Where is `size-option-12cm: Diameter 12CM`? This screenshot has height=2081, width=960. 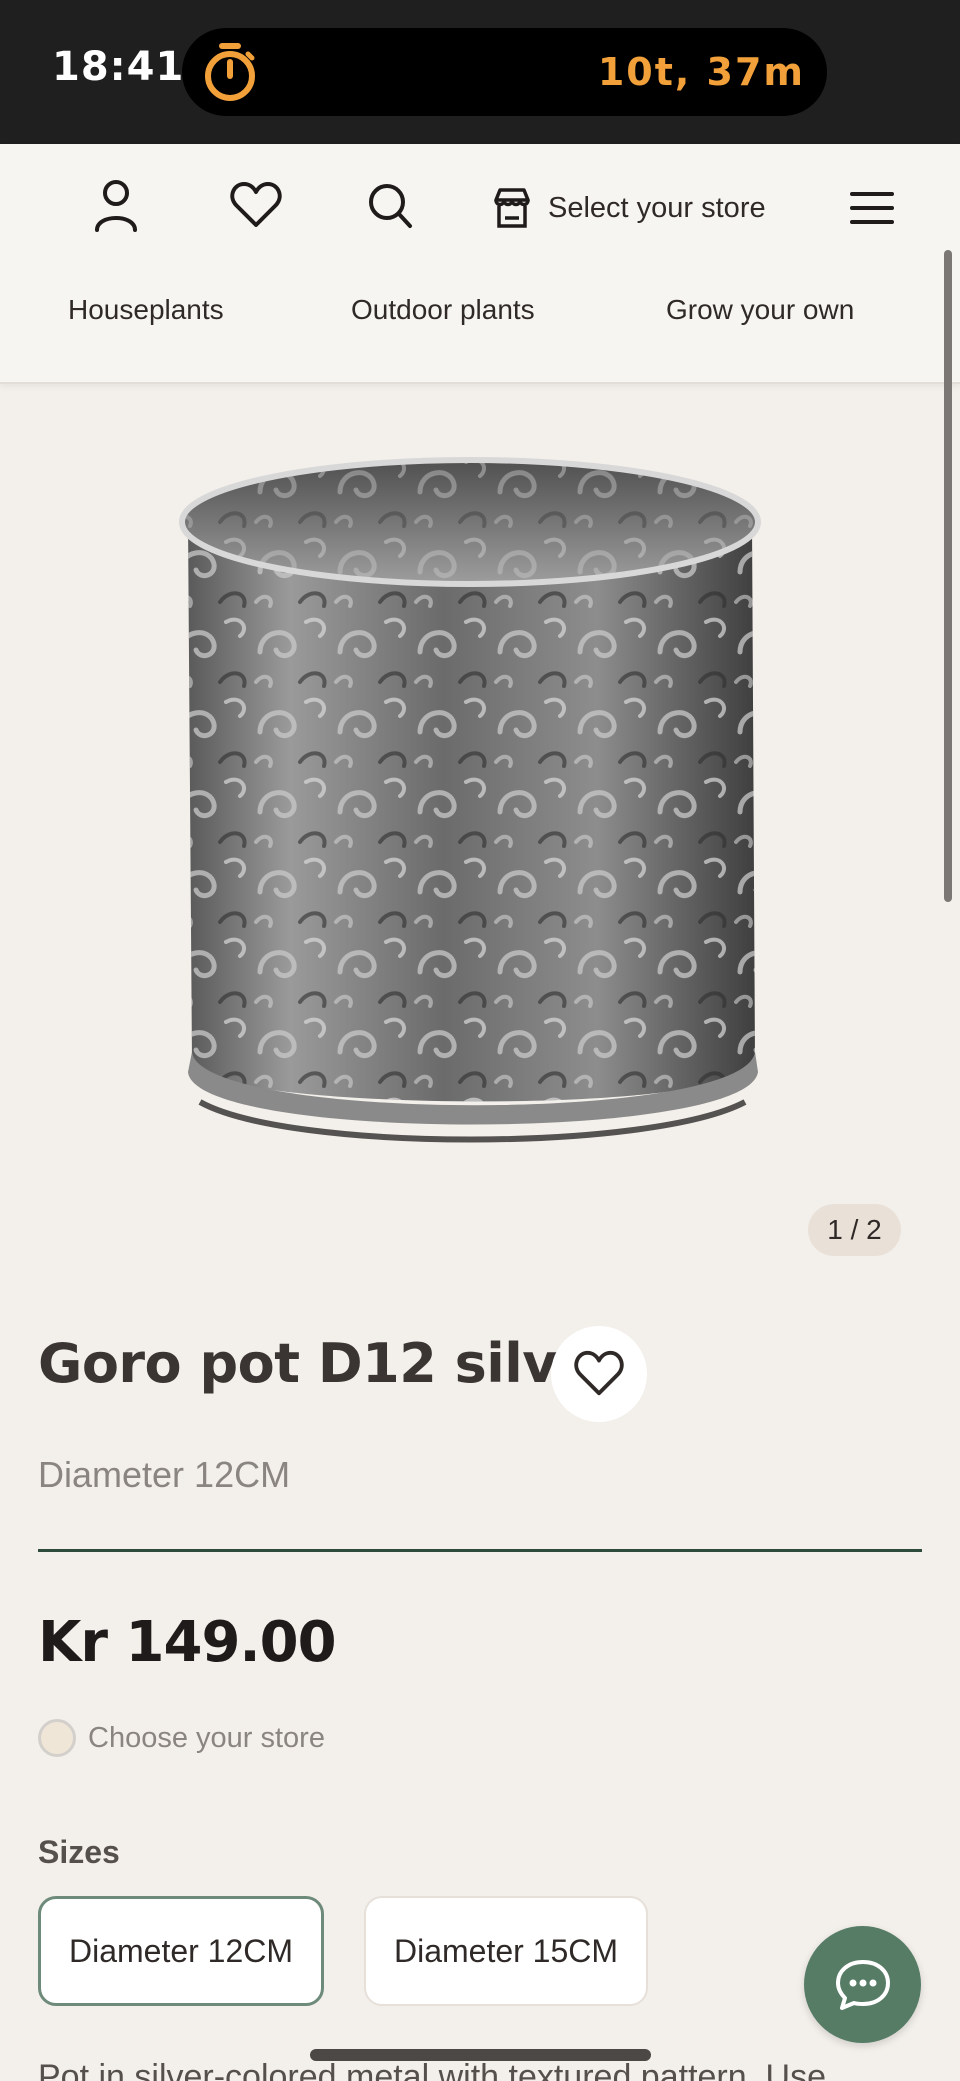 size-option-12cm: Diameter 12CM is located at coordinates (181, 1951).